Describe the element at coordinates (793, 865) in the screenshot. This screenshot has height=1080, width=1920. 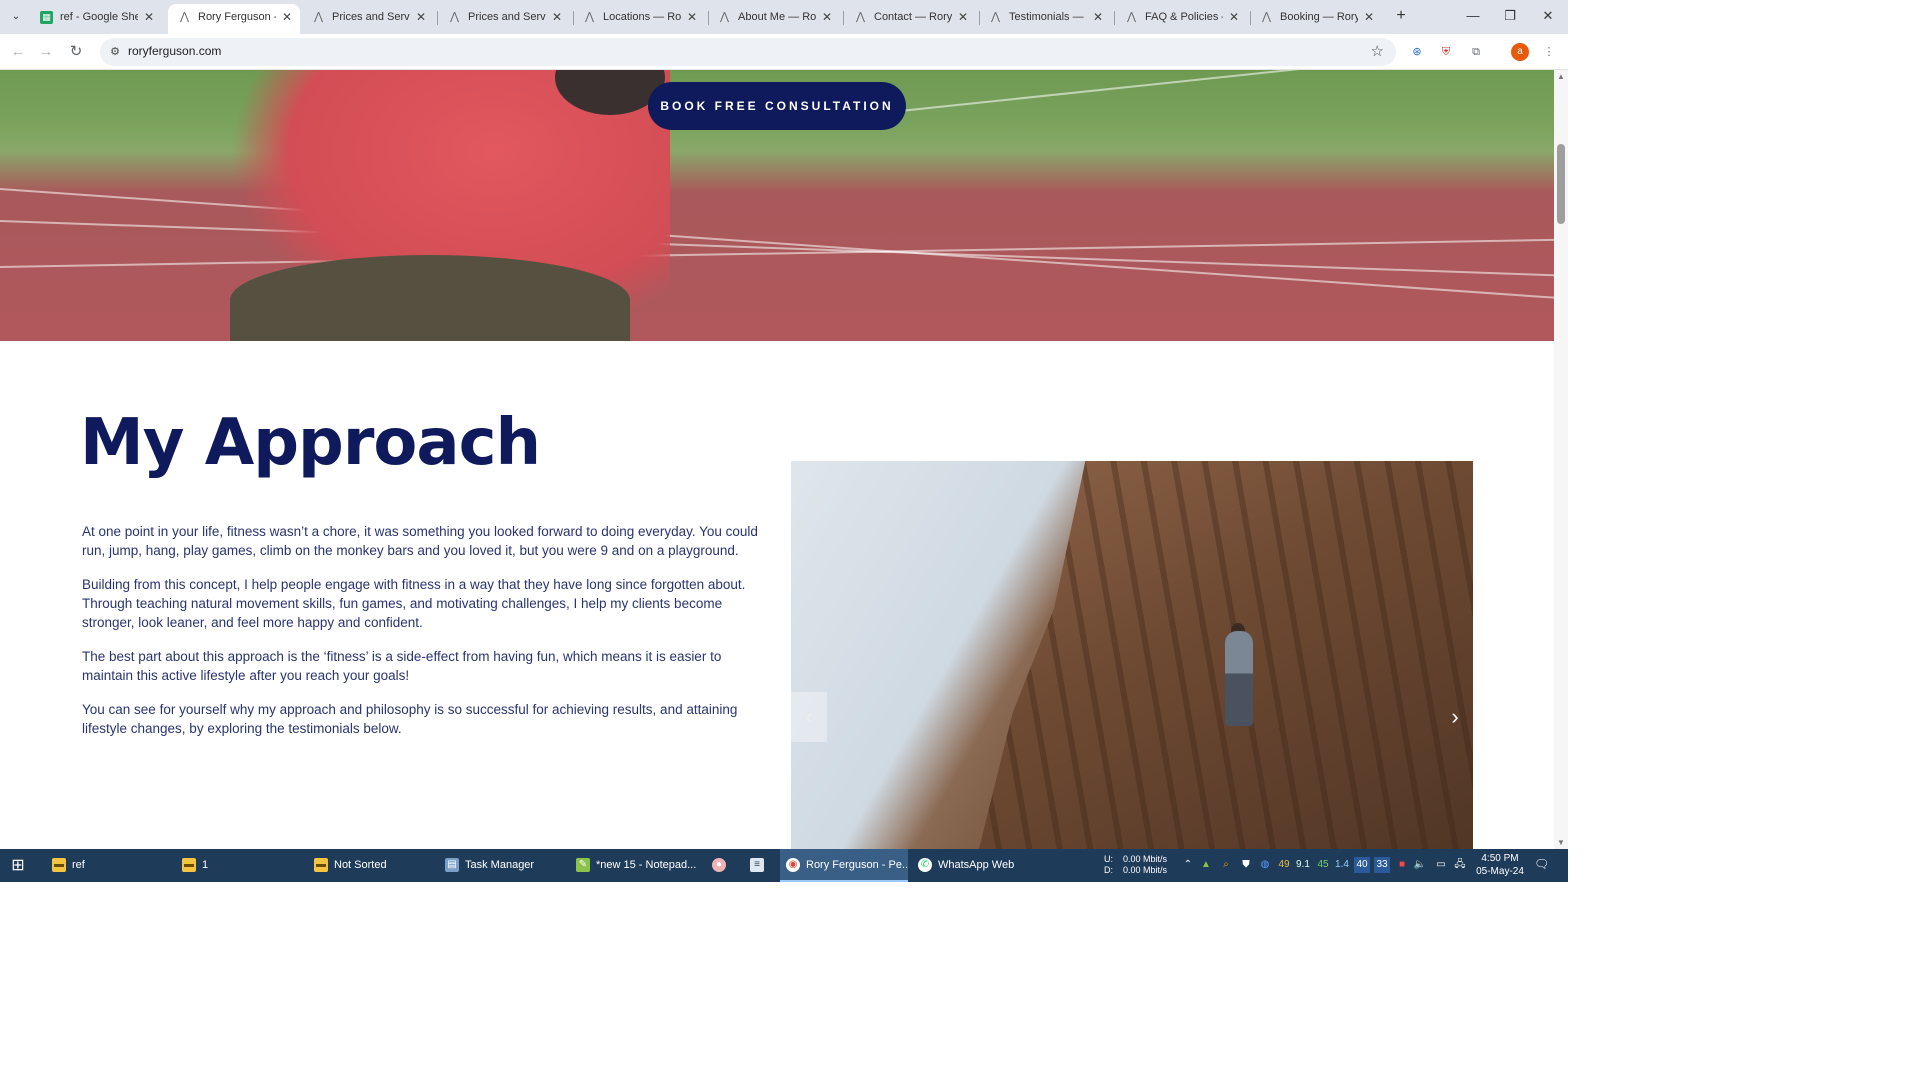
I see `chrome-icon: ◉` at that location.